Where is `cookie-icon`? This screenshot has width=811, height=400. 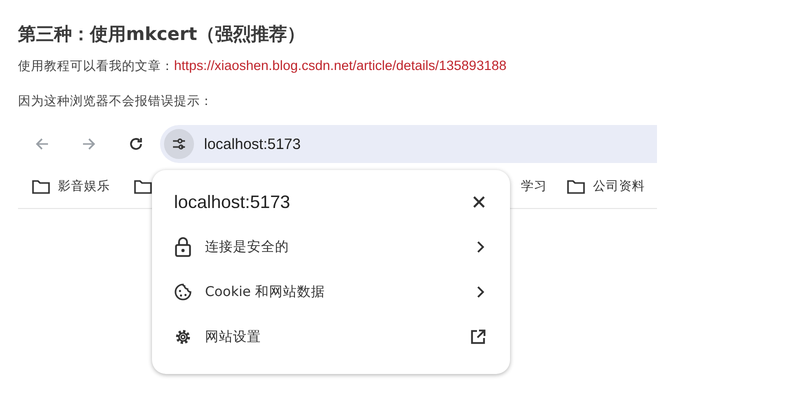 cookie-icon is located at coordinates (183, 291).